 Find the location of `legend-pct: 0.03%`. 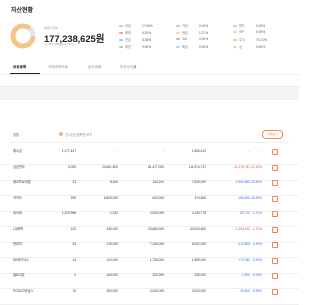

legend-pct: 0.03% is located at coordinates (261, 26).